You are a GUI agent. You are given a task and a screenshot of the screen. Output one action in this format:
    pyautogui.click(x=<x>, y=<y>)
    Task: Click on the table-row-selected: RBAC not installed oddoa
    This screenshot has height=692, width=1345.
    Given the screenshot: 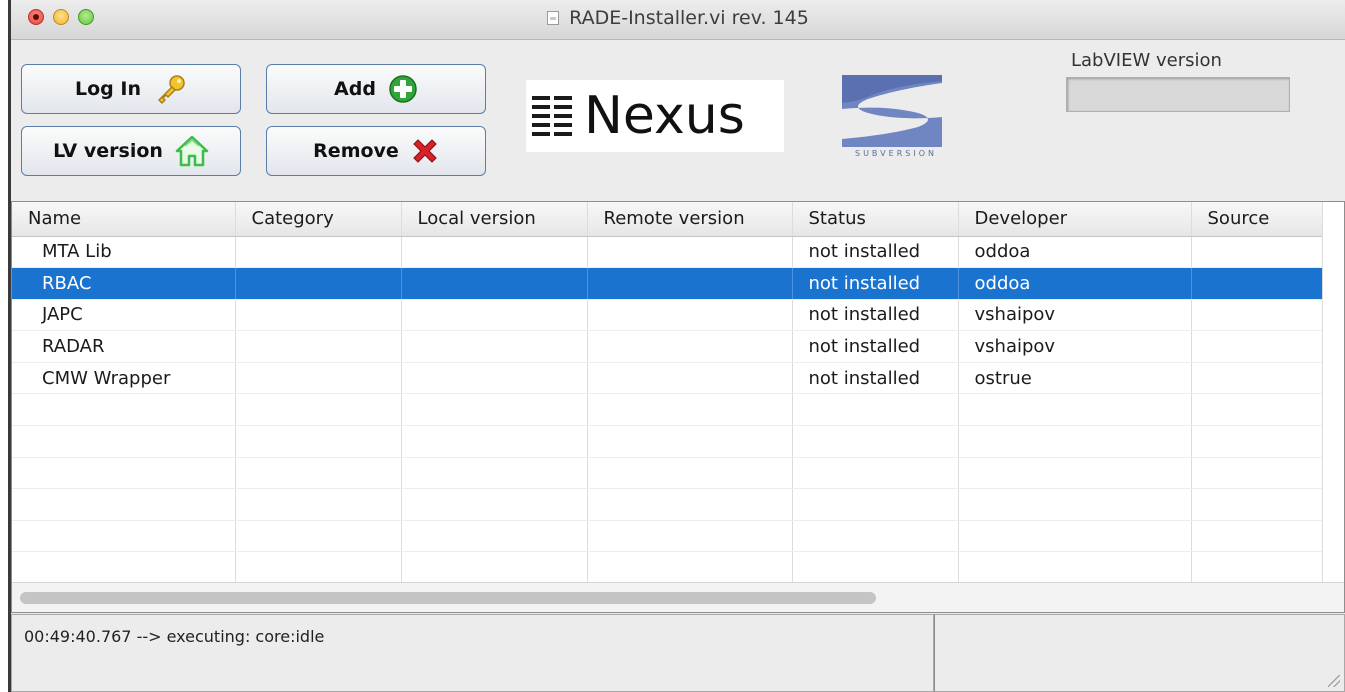 What is the action you would take?
    pyautogui.click(x=668, y=283)
    